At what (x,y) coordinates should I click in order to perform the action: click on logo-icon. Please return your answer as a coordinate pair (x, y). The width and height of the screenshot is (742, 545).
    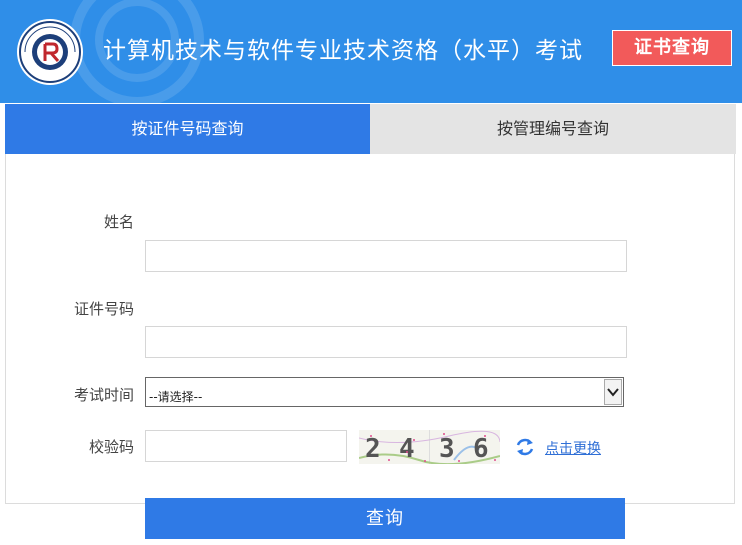
    Looking at the image, I should click on (50, 52).